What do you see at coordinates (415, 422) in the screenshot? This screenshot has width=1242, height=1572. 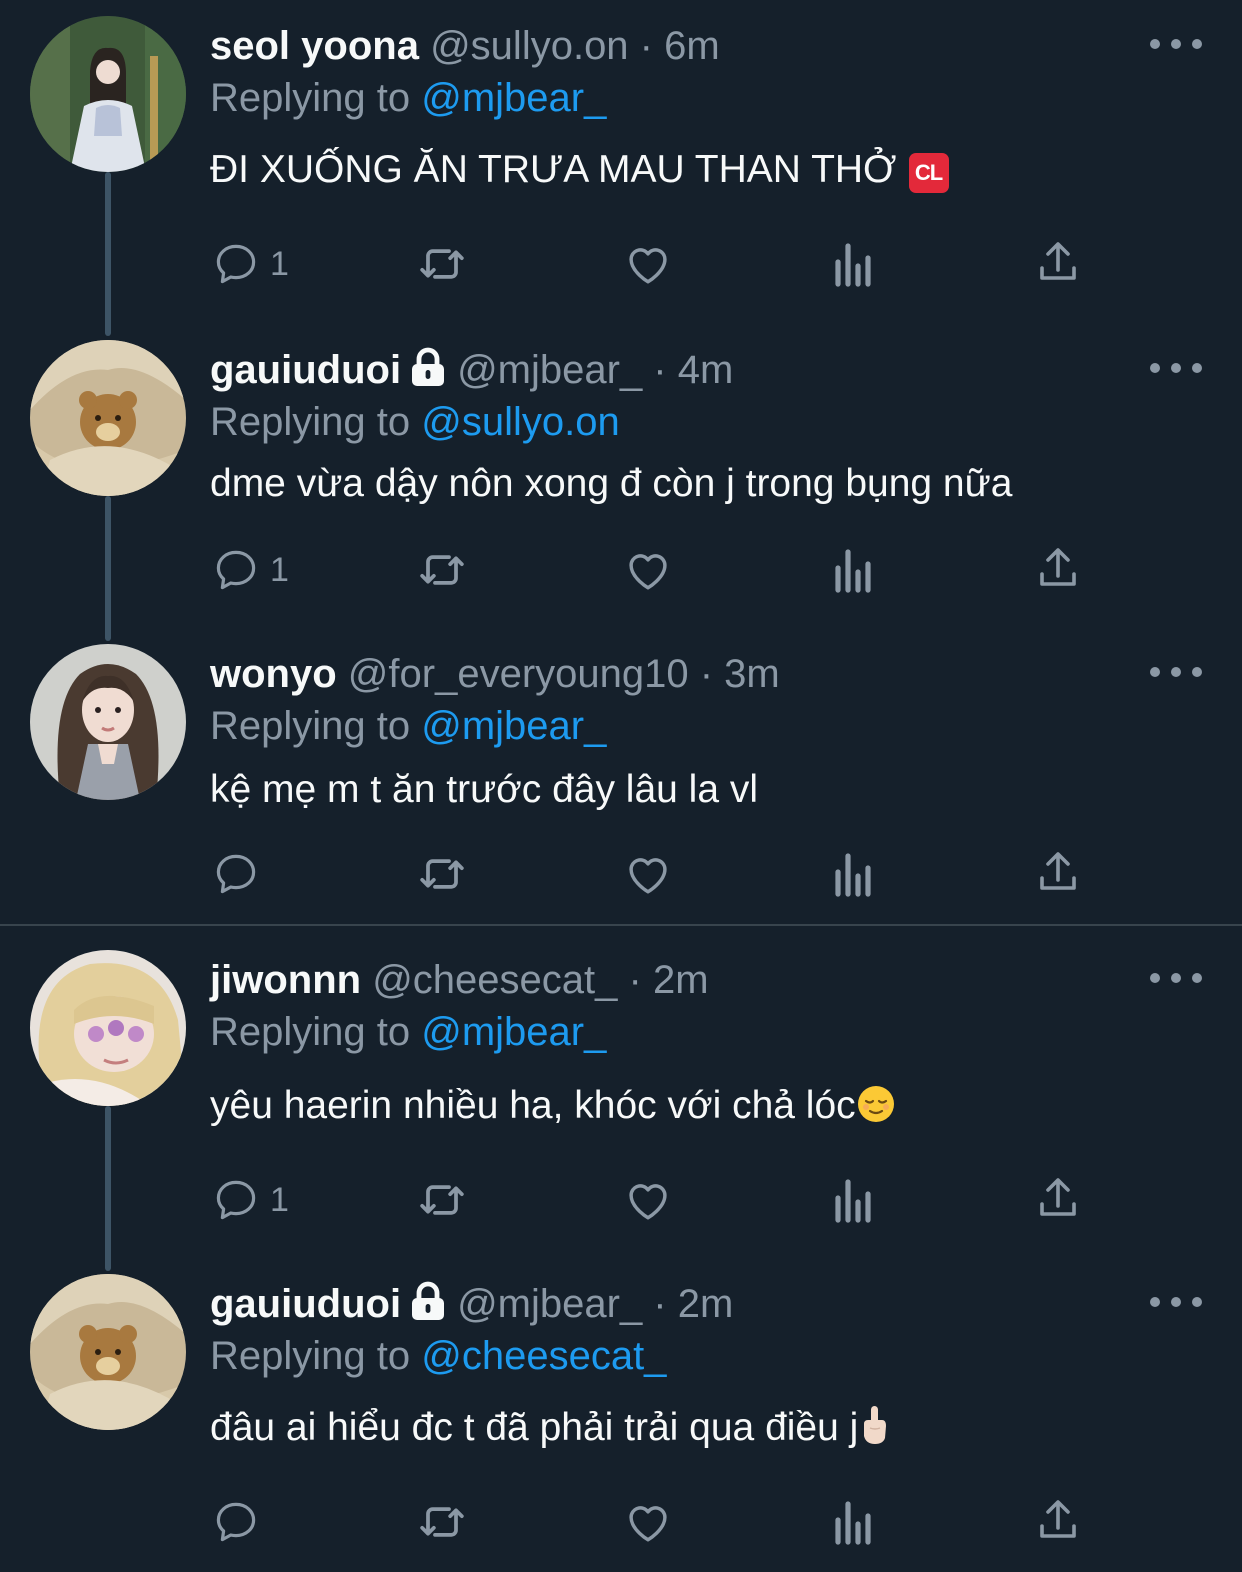 I see `replying-to-line: Replying to @sullyo.on` at bounding box center [415, 422].